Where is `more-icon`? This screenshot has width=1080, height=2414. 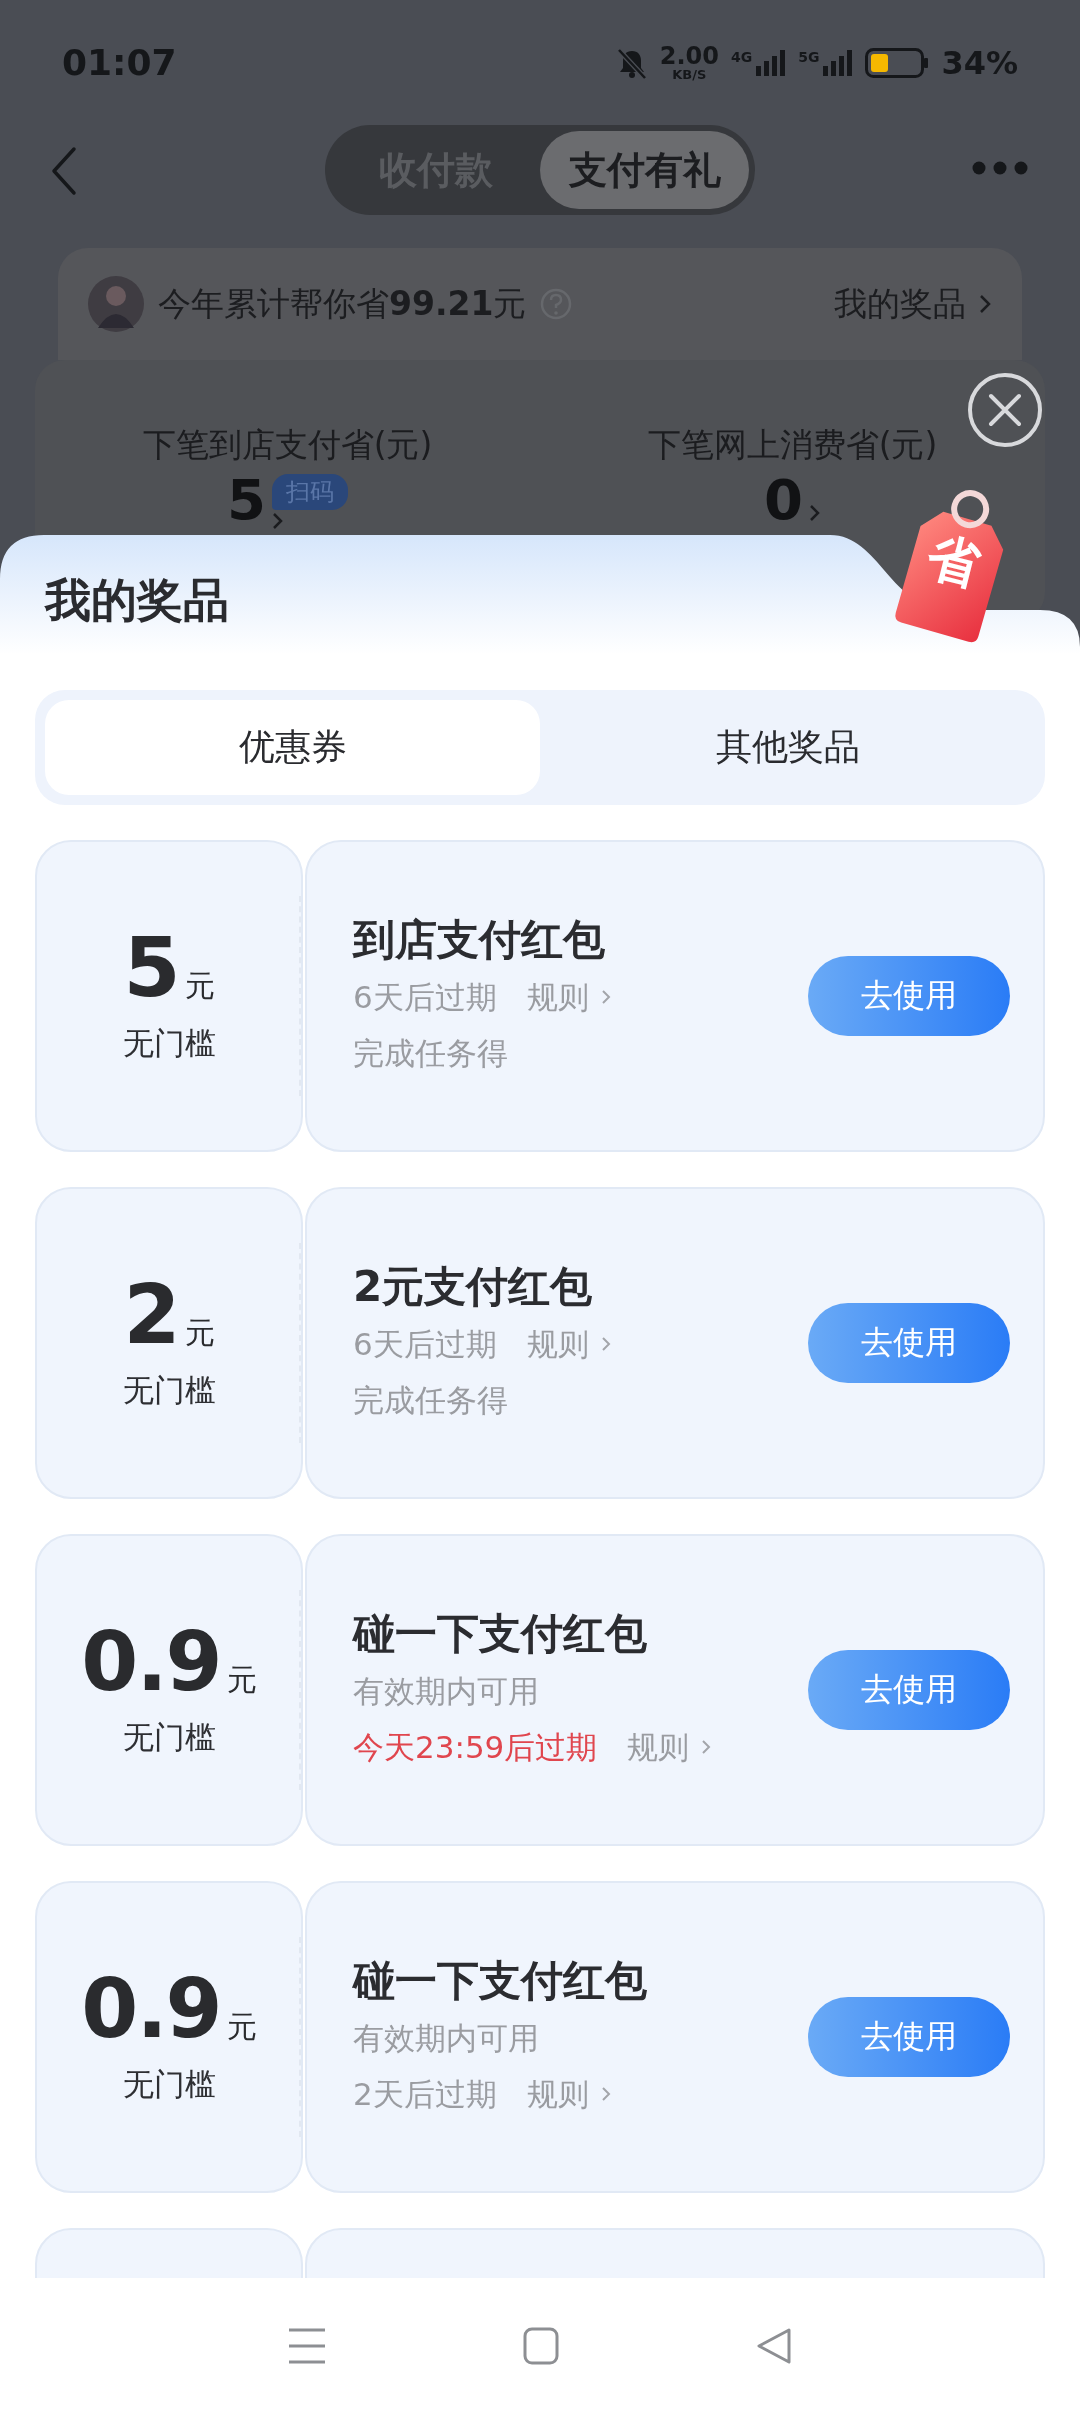 more-icon is located at coordinates (1000, 168).